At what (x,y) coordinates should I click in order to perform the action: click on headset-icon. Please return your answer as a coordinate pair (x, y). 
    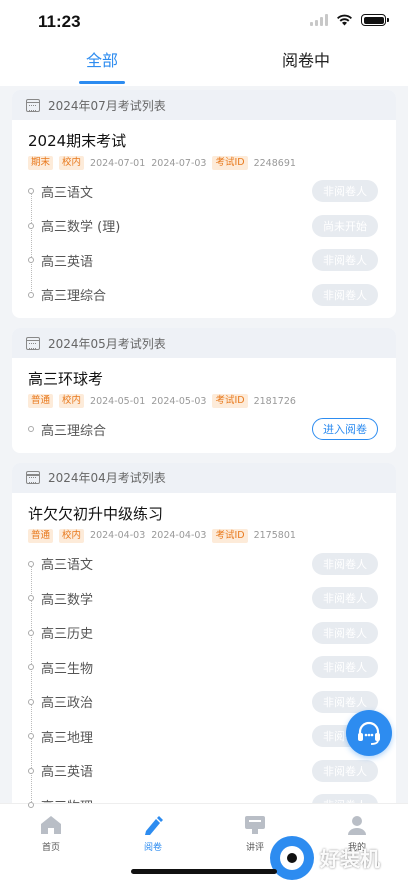
    Looking at the image, I should click on (369, 733).